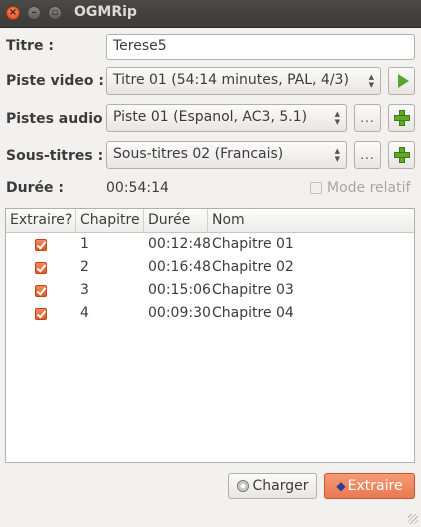 The height and width of the screenshot is (527, 421). Describe the element at coordinates (260, 47) in the screenshot. I see `titre-input: Terese5` at that location.